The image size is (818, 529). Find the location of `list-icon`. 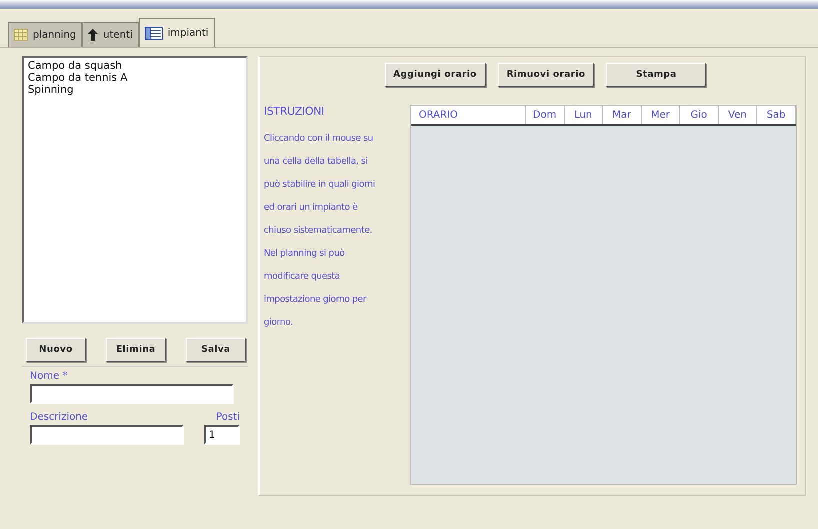

list-icon is located at coordinates (153, 33).